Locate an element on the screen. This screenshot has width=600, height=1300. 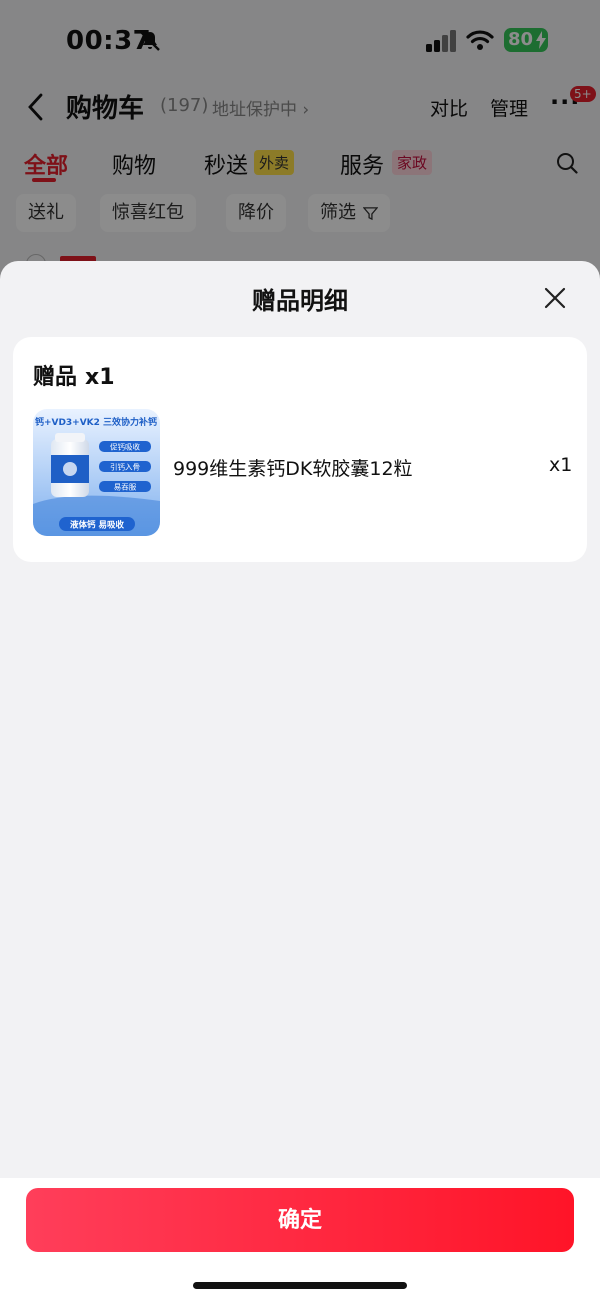
sheet-footer: 确定 is located at coordinates (300, 1239).